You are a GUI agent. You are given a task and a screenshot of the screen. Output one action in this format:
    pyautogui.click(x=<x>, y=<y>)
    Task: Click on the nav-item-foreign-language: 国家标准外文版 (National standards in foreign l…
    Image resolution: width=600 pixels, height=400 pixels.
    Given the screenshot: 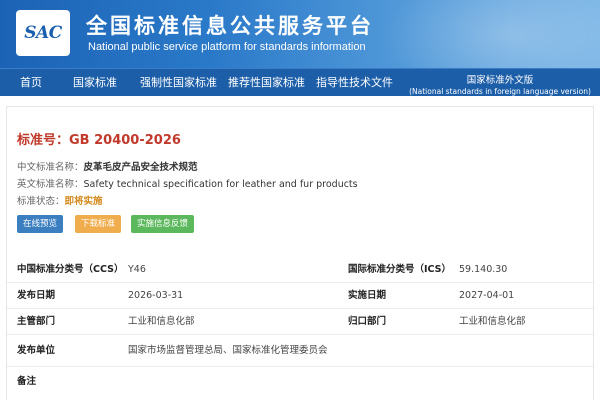 What is the action you would take?
    pyautogui.click(x=500, y=86)
    